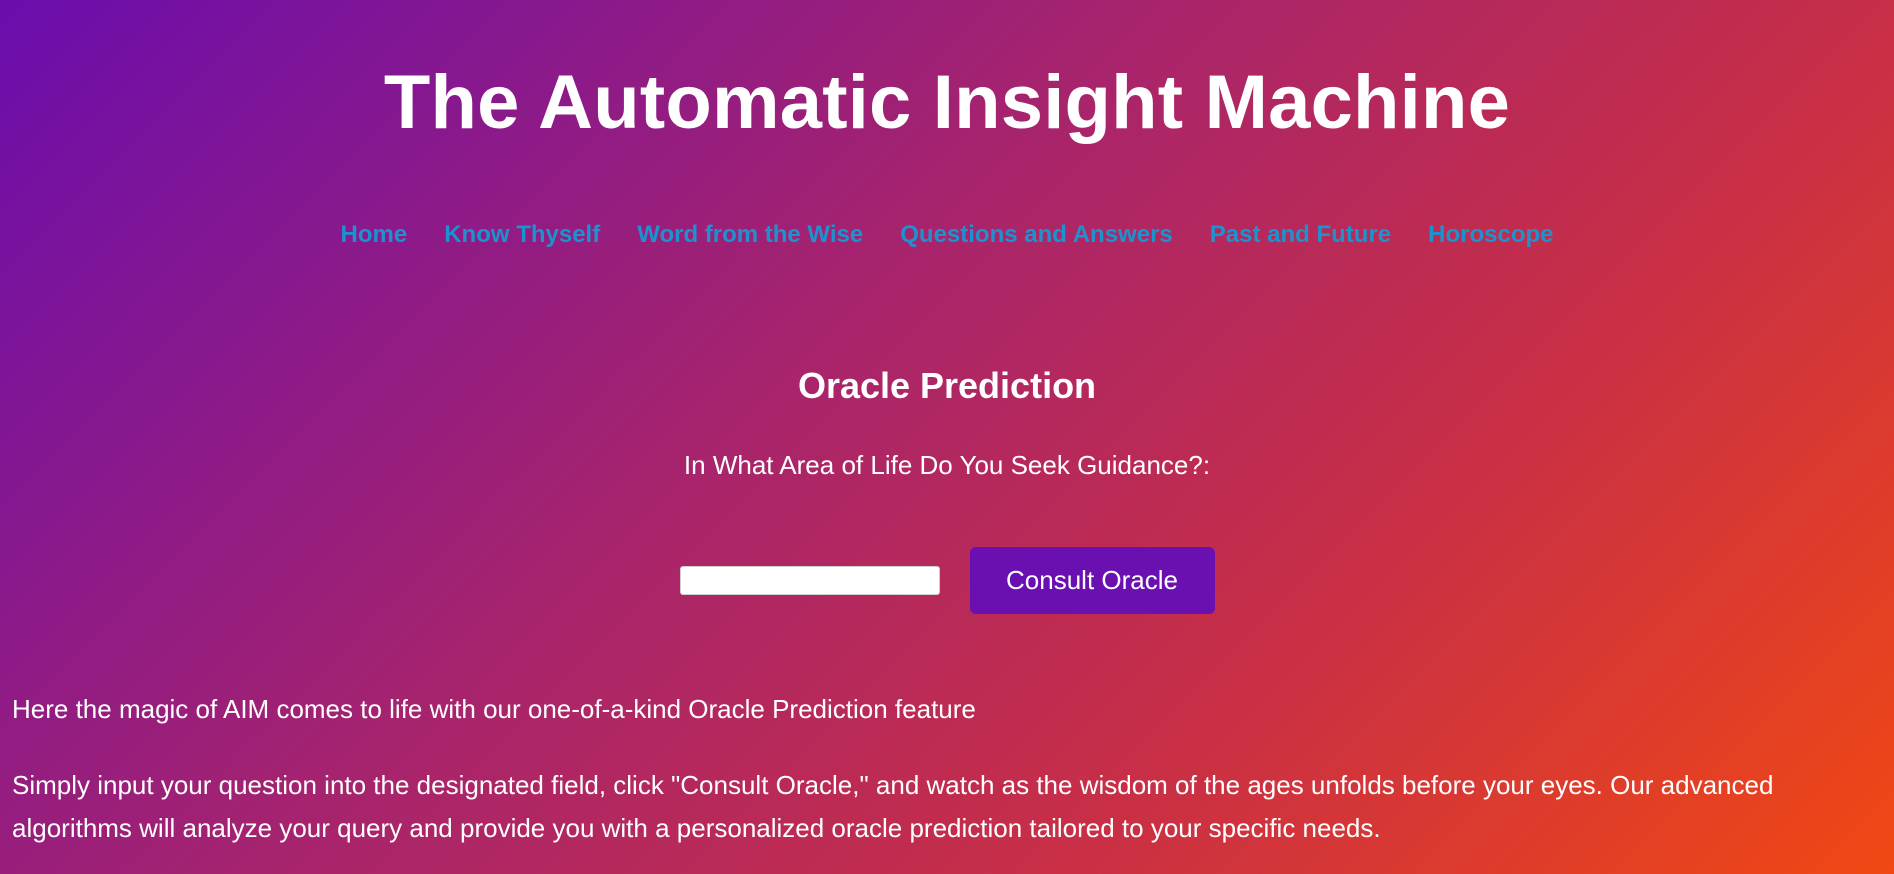  What do you see at coordinates (1036, 235) in the screenshot?
I see `nav-link-questions-and-answers: Questions and Answers` at bounding box center [1036, 235].